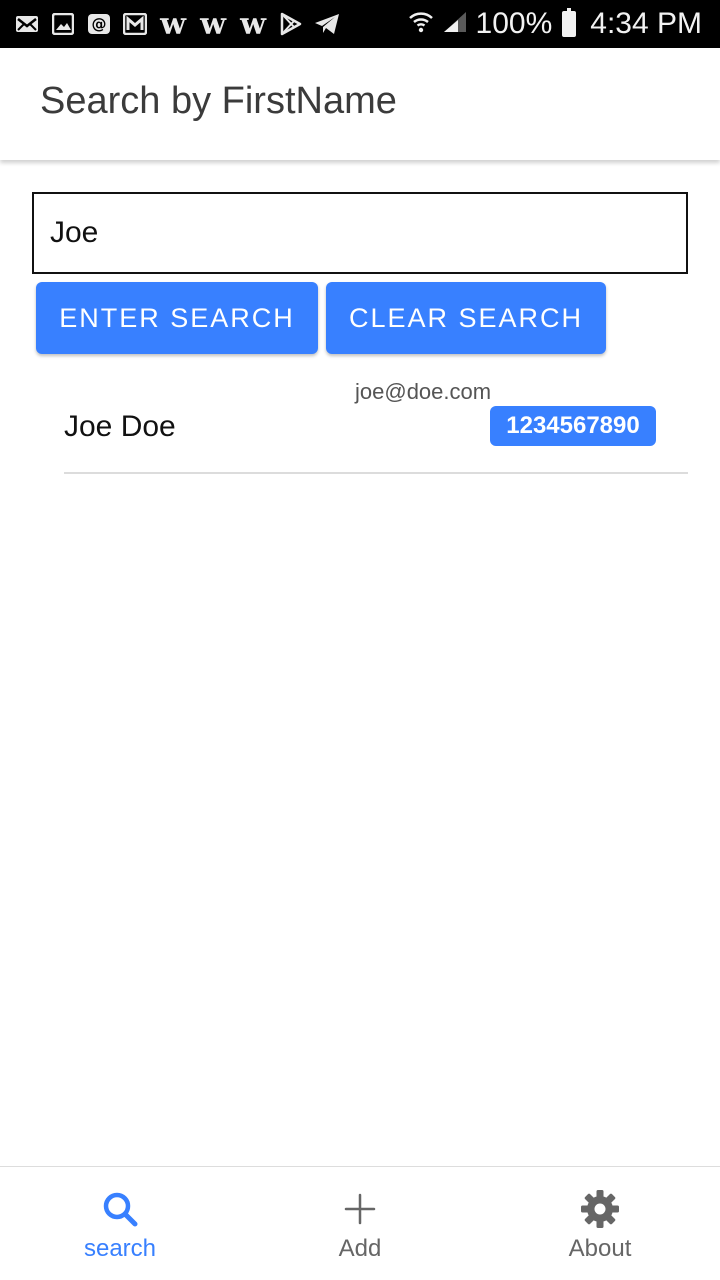 Image resolution: width=720 pixels, height=1280 pixels. Describe the element at coordinates (27, 24) in the screenshot. I see `mail-icon` at that location.